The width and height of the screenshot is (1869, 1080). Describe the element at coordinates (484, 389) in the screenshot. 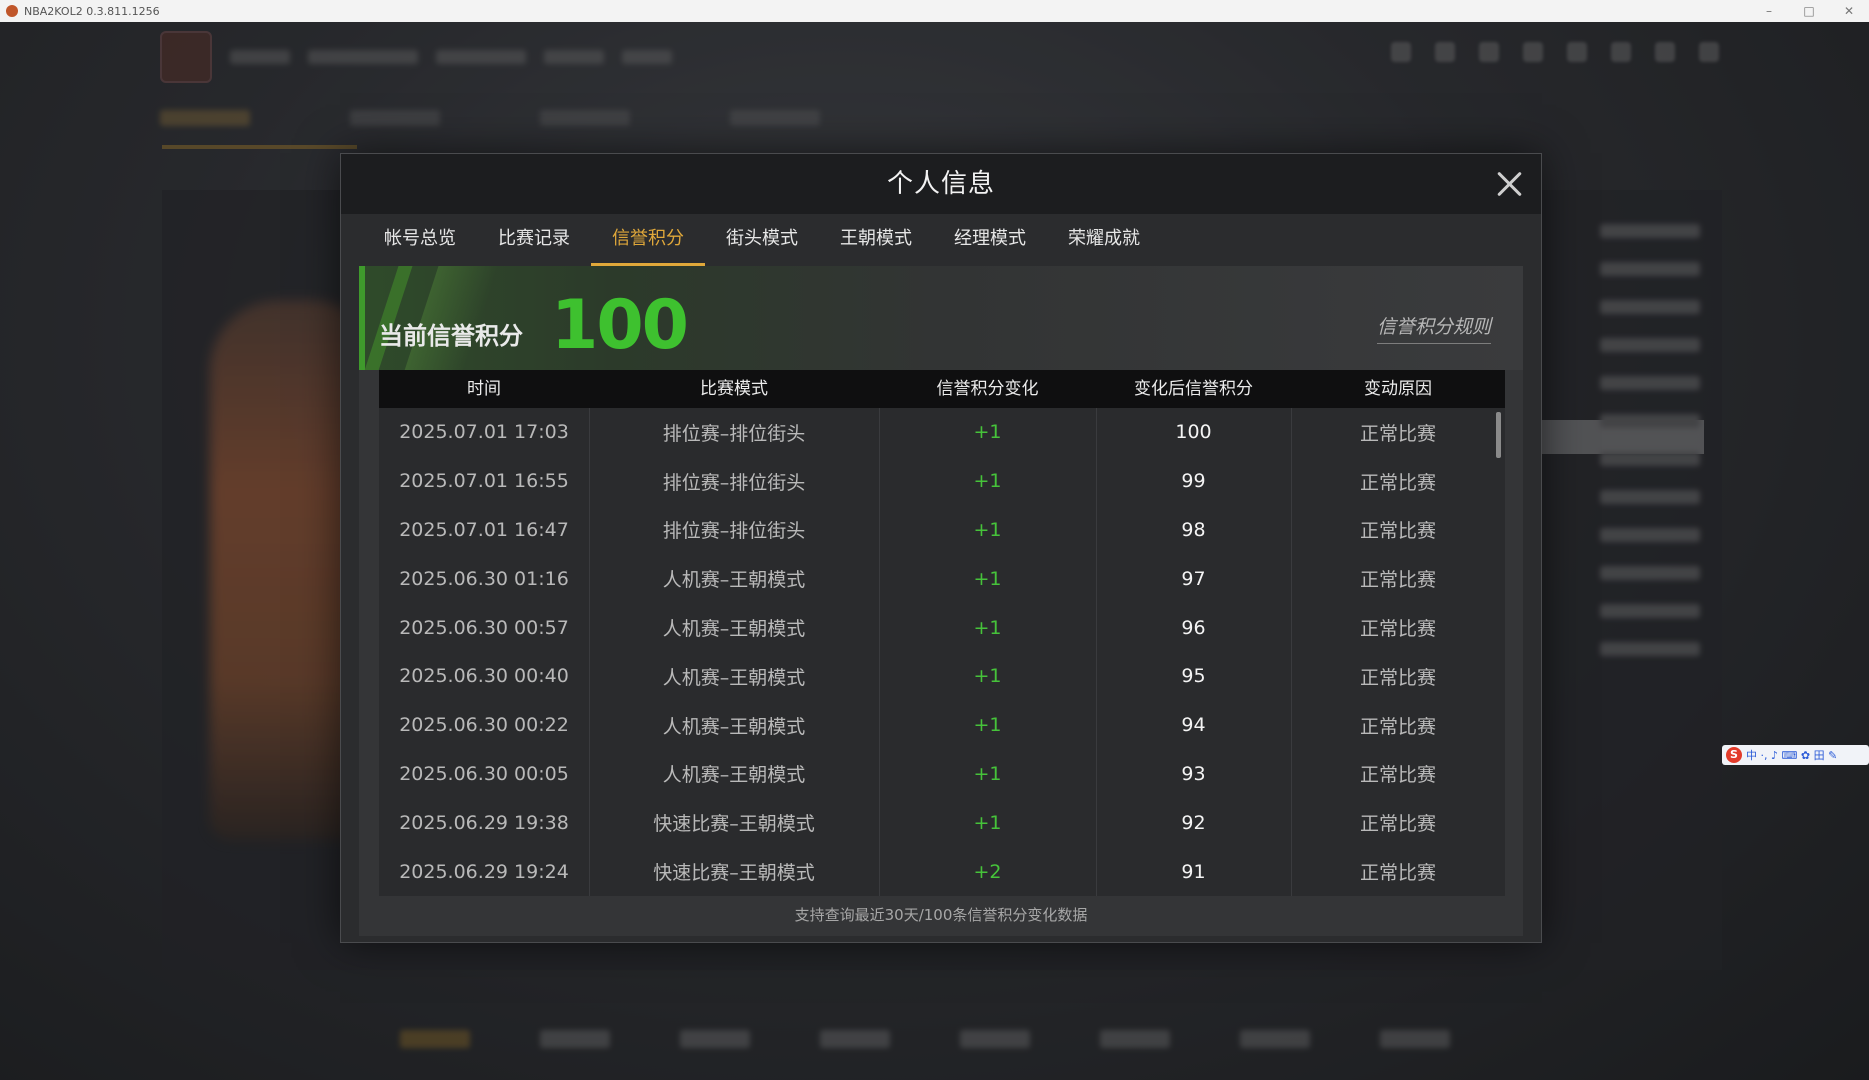

I see `header-time: 时间` at that location.